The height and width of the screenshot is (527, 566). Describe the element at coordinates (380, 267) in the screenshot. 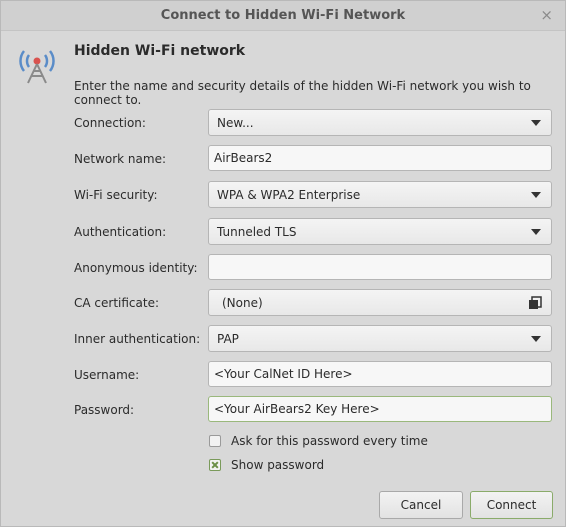

I see `anonymous-identity-field` at that location.